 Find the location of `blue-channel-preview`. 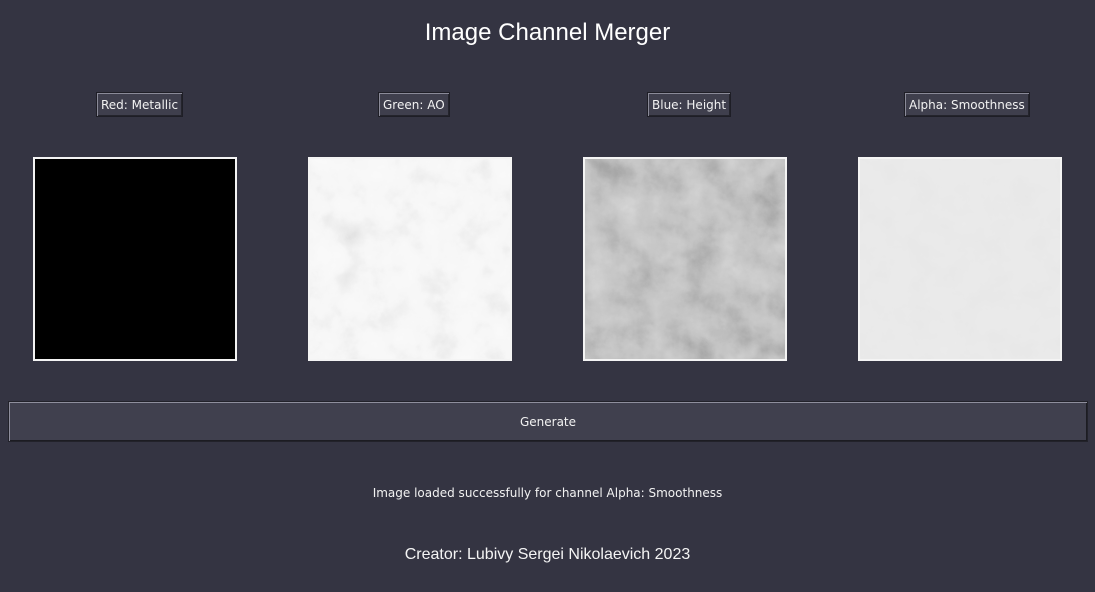

blue-channel-preview is located at coordinates (685, 259).